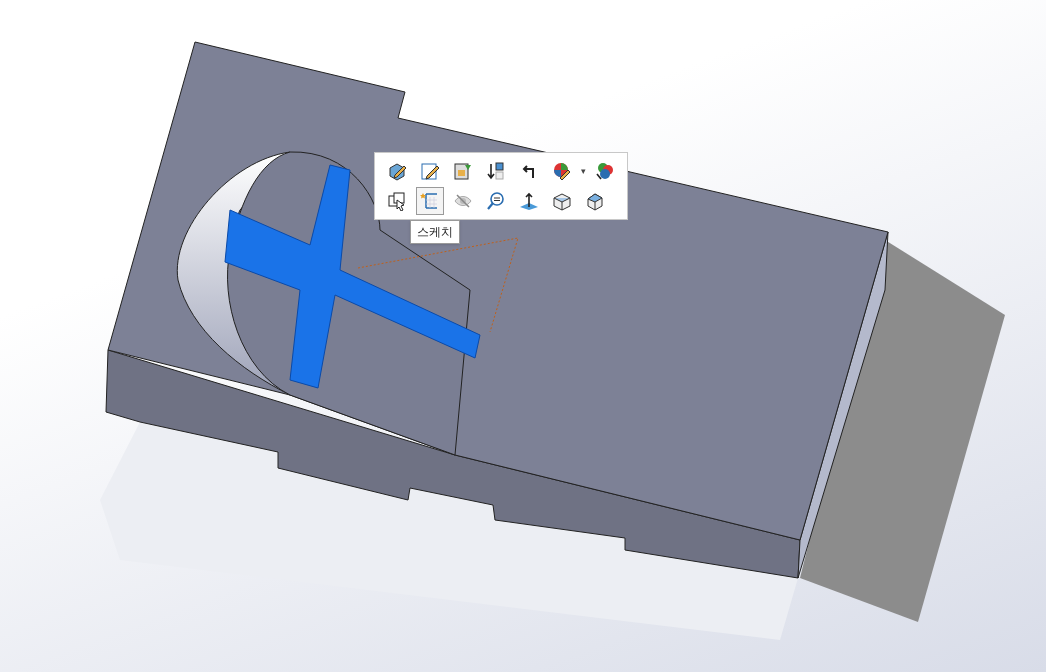 The height and width of the screenshot is (672, 1046). What do you see at coordinates (496, 201) in the screenshot?
I see `magnifier-icon` at bounding box center [496, 201].